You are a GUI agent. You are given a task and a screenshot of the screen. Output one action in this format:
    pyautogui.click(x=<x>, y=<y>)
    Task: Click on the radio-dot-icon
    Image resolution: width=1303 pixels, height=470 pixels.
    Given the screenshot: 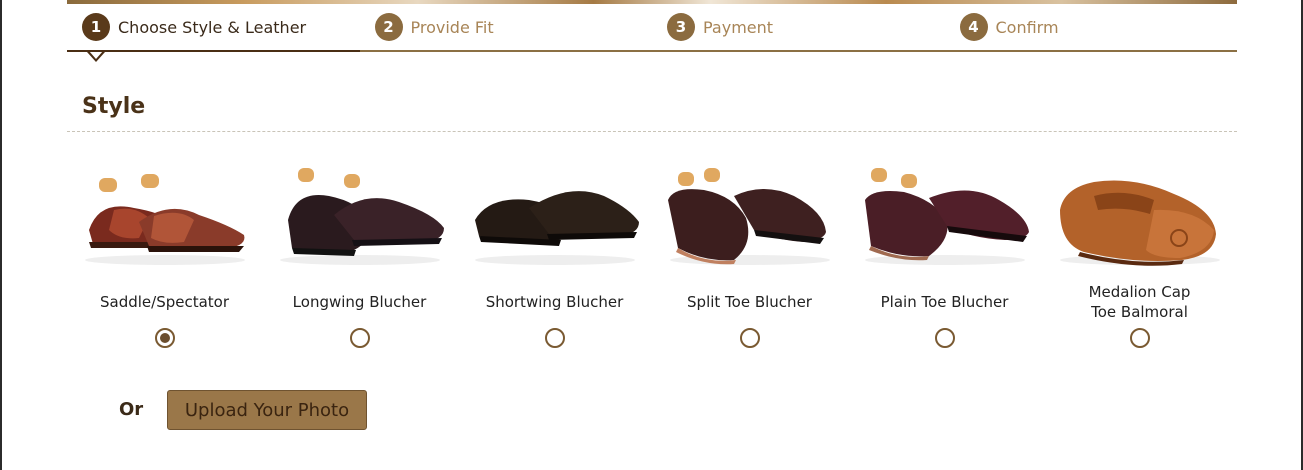 What is the action you would take?
    pyautogui.click(x=164, y=338)
    